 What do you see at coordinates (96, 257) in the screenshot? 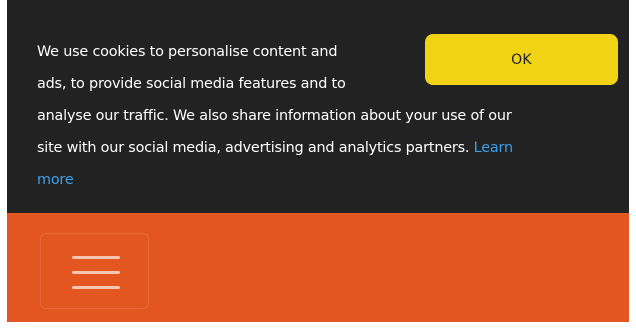
I see `hamburger-line-top-icon` at bounding box center [96, 257].